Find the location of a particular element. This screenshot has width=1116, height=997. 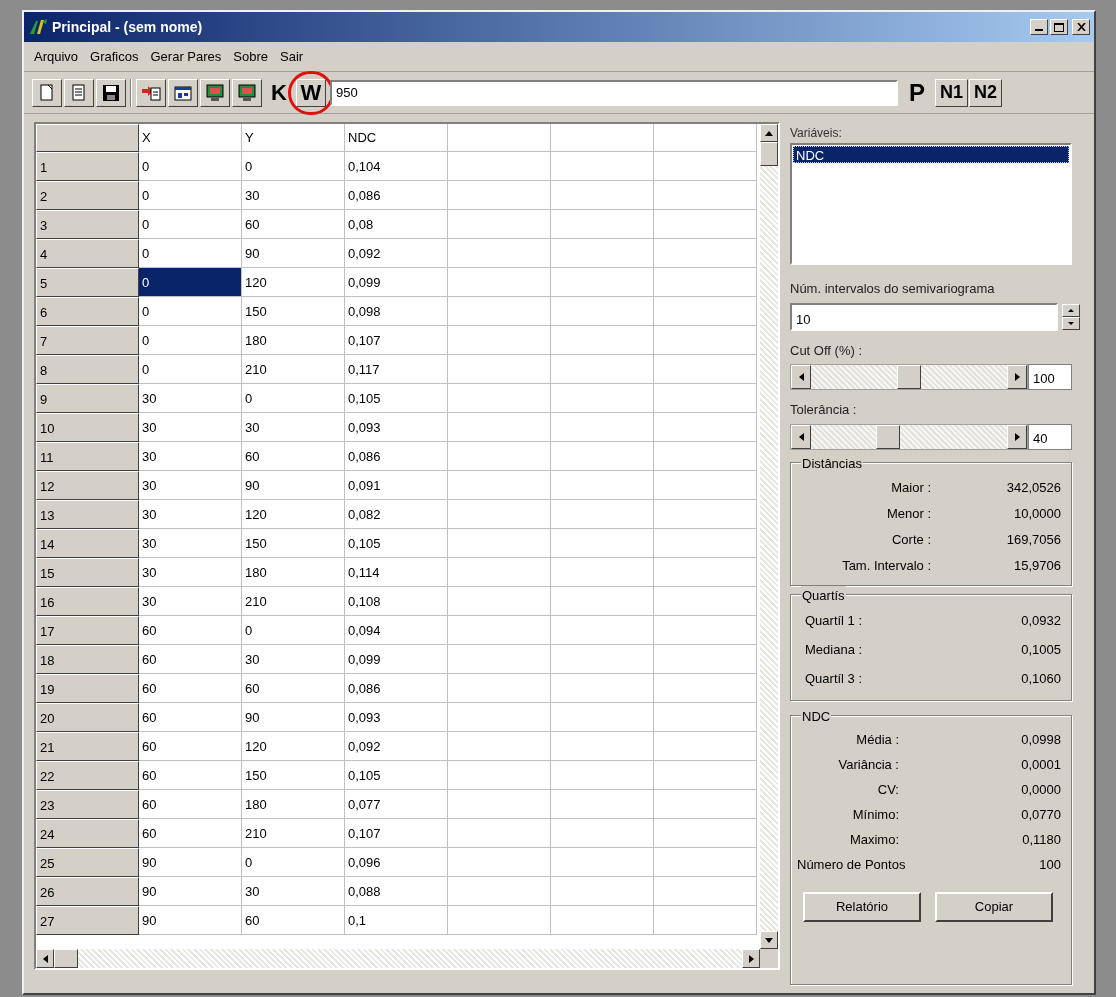

table-cell: 0,098 is located at coordinates (396, 311).